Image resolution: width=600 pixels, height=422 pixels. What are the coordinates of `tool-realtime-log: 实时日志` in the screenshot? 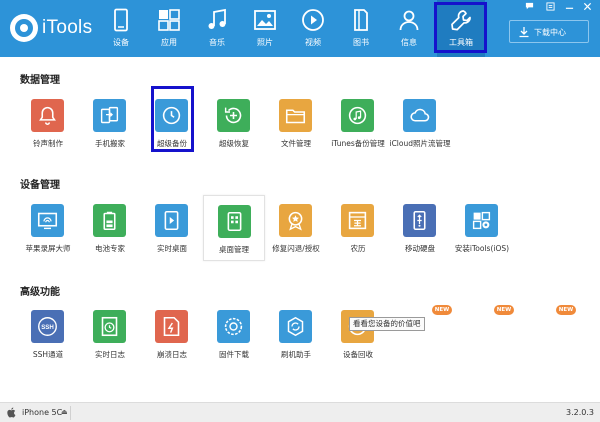 It's located at (110, 337).